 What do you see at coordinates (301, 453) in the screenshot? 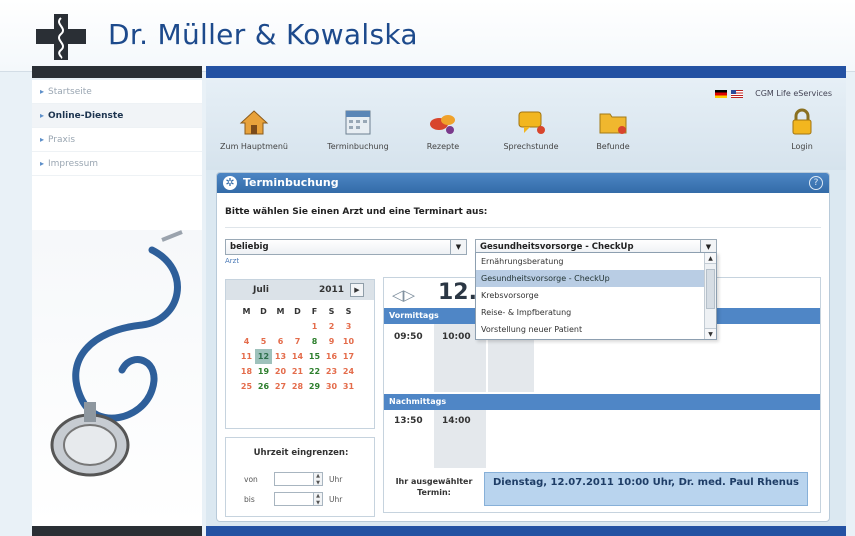
I see `time-filter-title: Uhrzeit eingrenzen:` at bounding box center [301, 453].